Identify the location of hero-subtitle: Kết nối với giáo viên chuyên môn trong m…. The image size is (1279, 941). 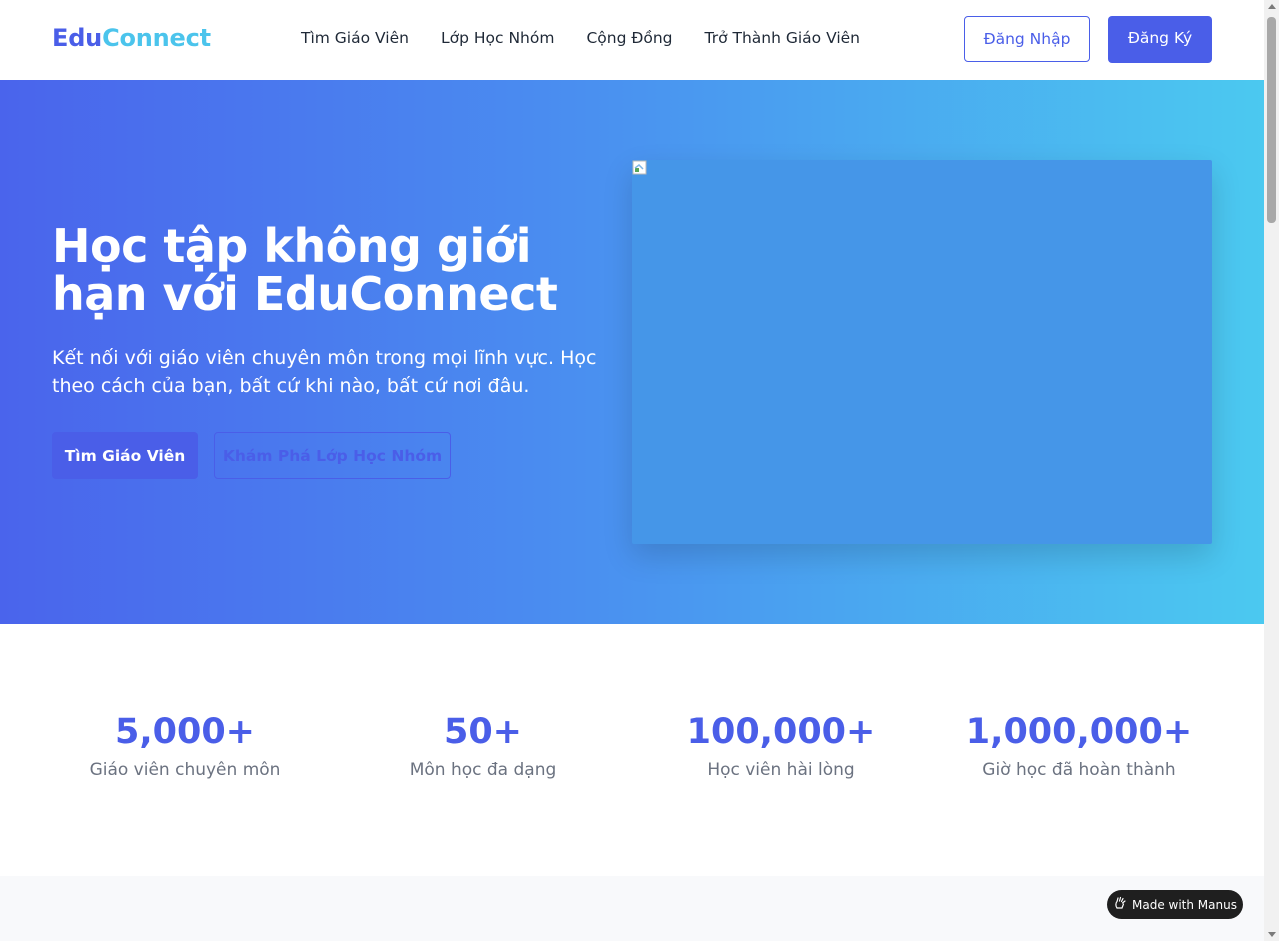
(324, 372).